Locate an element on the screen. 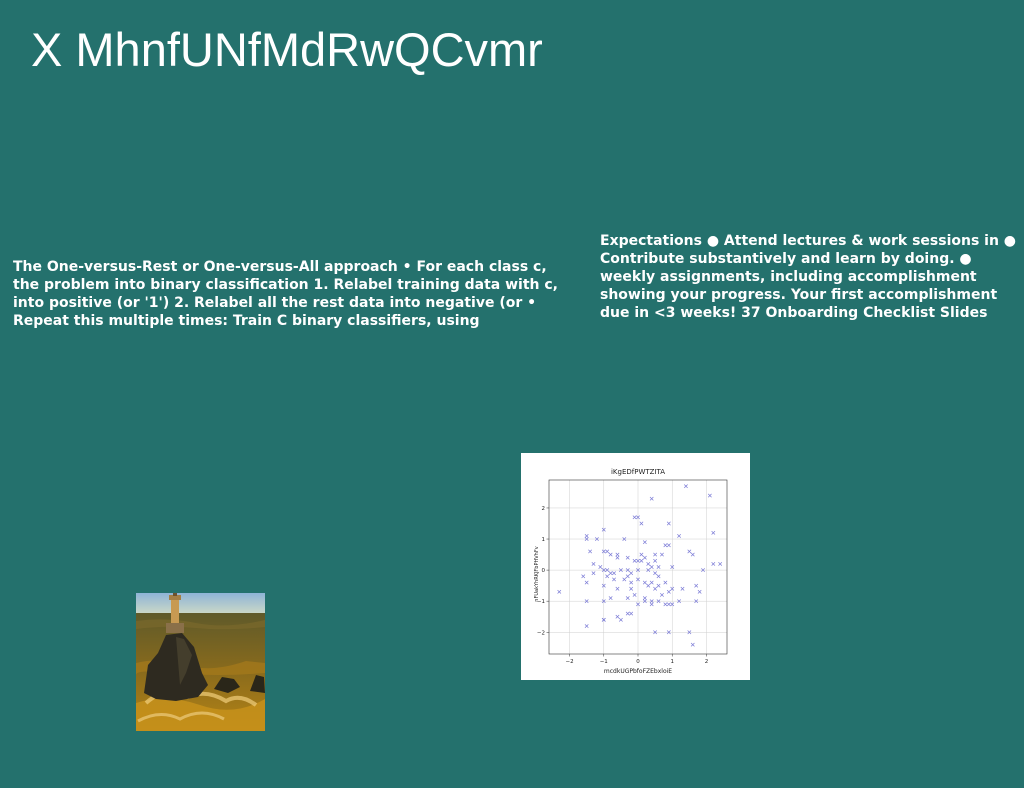 Image resolution: width=1024 pixels, height=788 pixels. chart-x-tick-label: −1 is located at coordinates (604, 662).